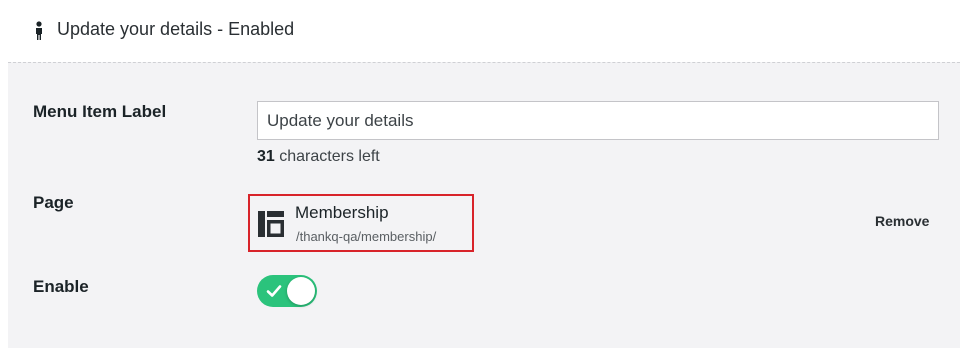 Image resolution: width=960 pixels, height=348 pixels. I want to click on enable-label: Enable, so click(61, 286).